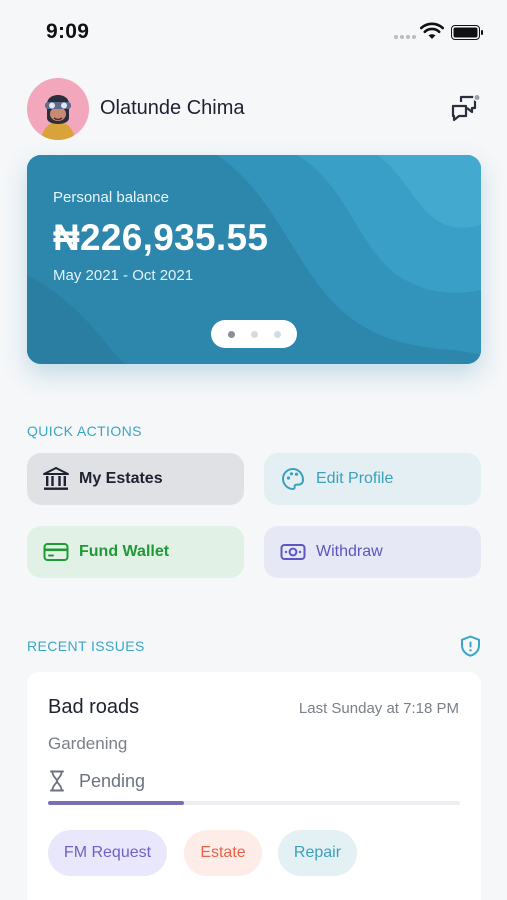  I want to click on avatar-image, so click(58, 109).